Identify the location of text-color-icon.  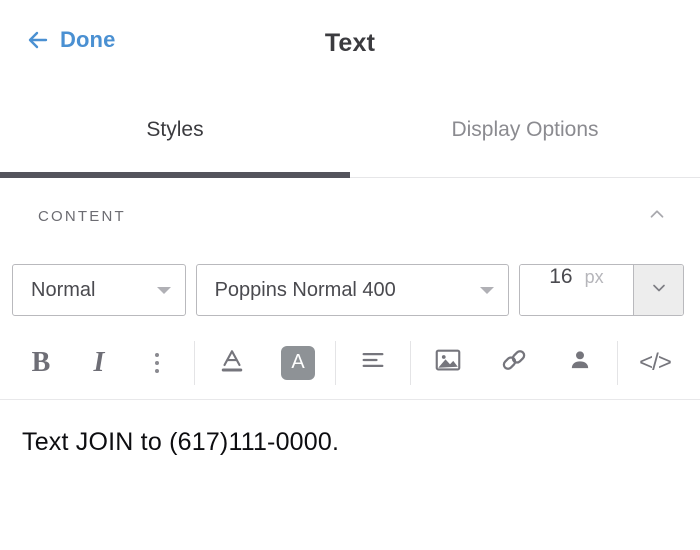
(232, 362).